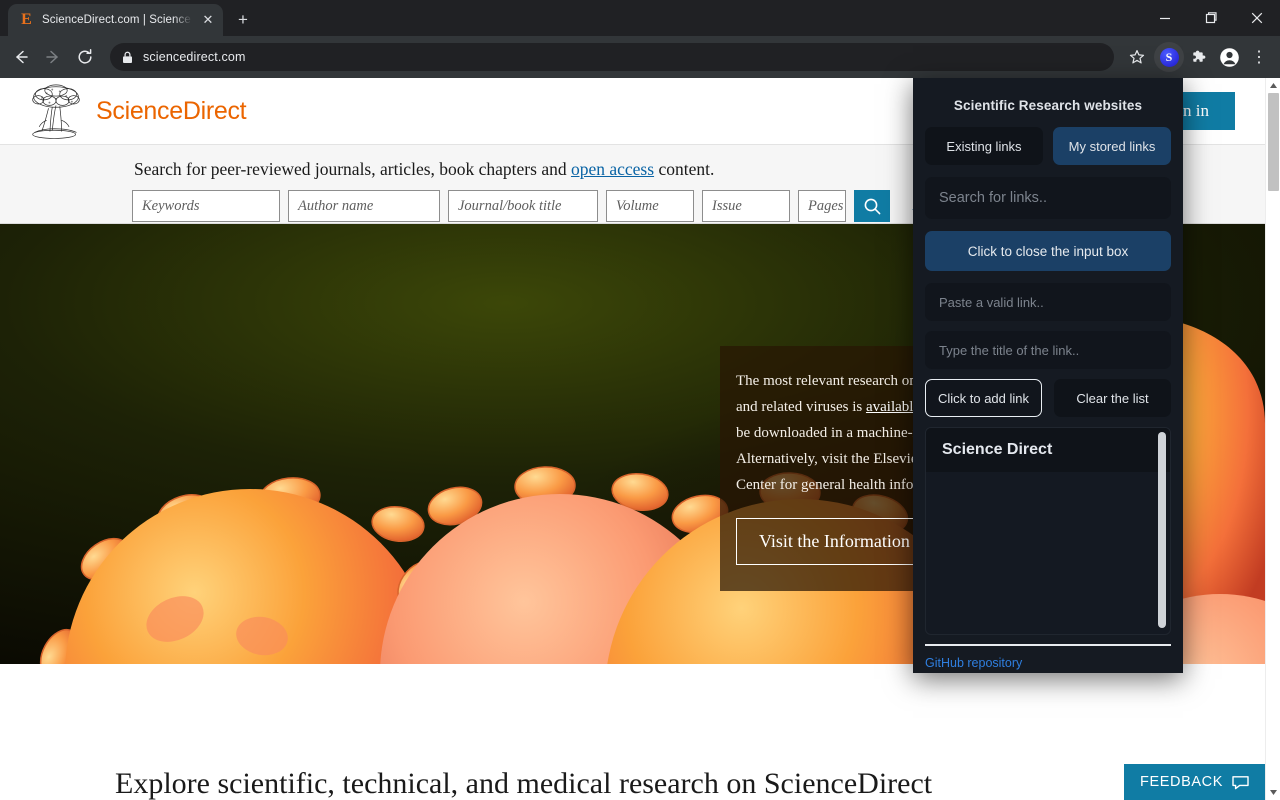 The width and height of the screenshot is (1280, 800). Describe the element at coordinates (1137, 57) in the screenshot. I see `bookmark-star-icon` at that location.